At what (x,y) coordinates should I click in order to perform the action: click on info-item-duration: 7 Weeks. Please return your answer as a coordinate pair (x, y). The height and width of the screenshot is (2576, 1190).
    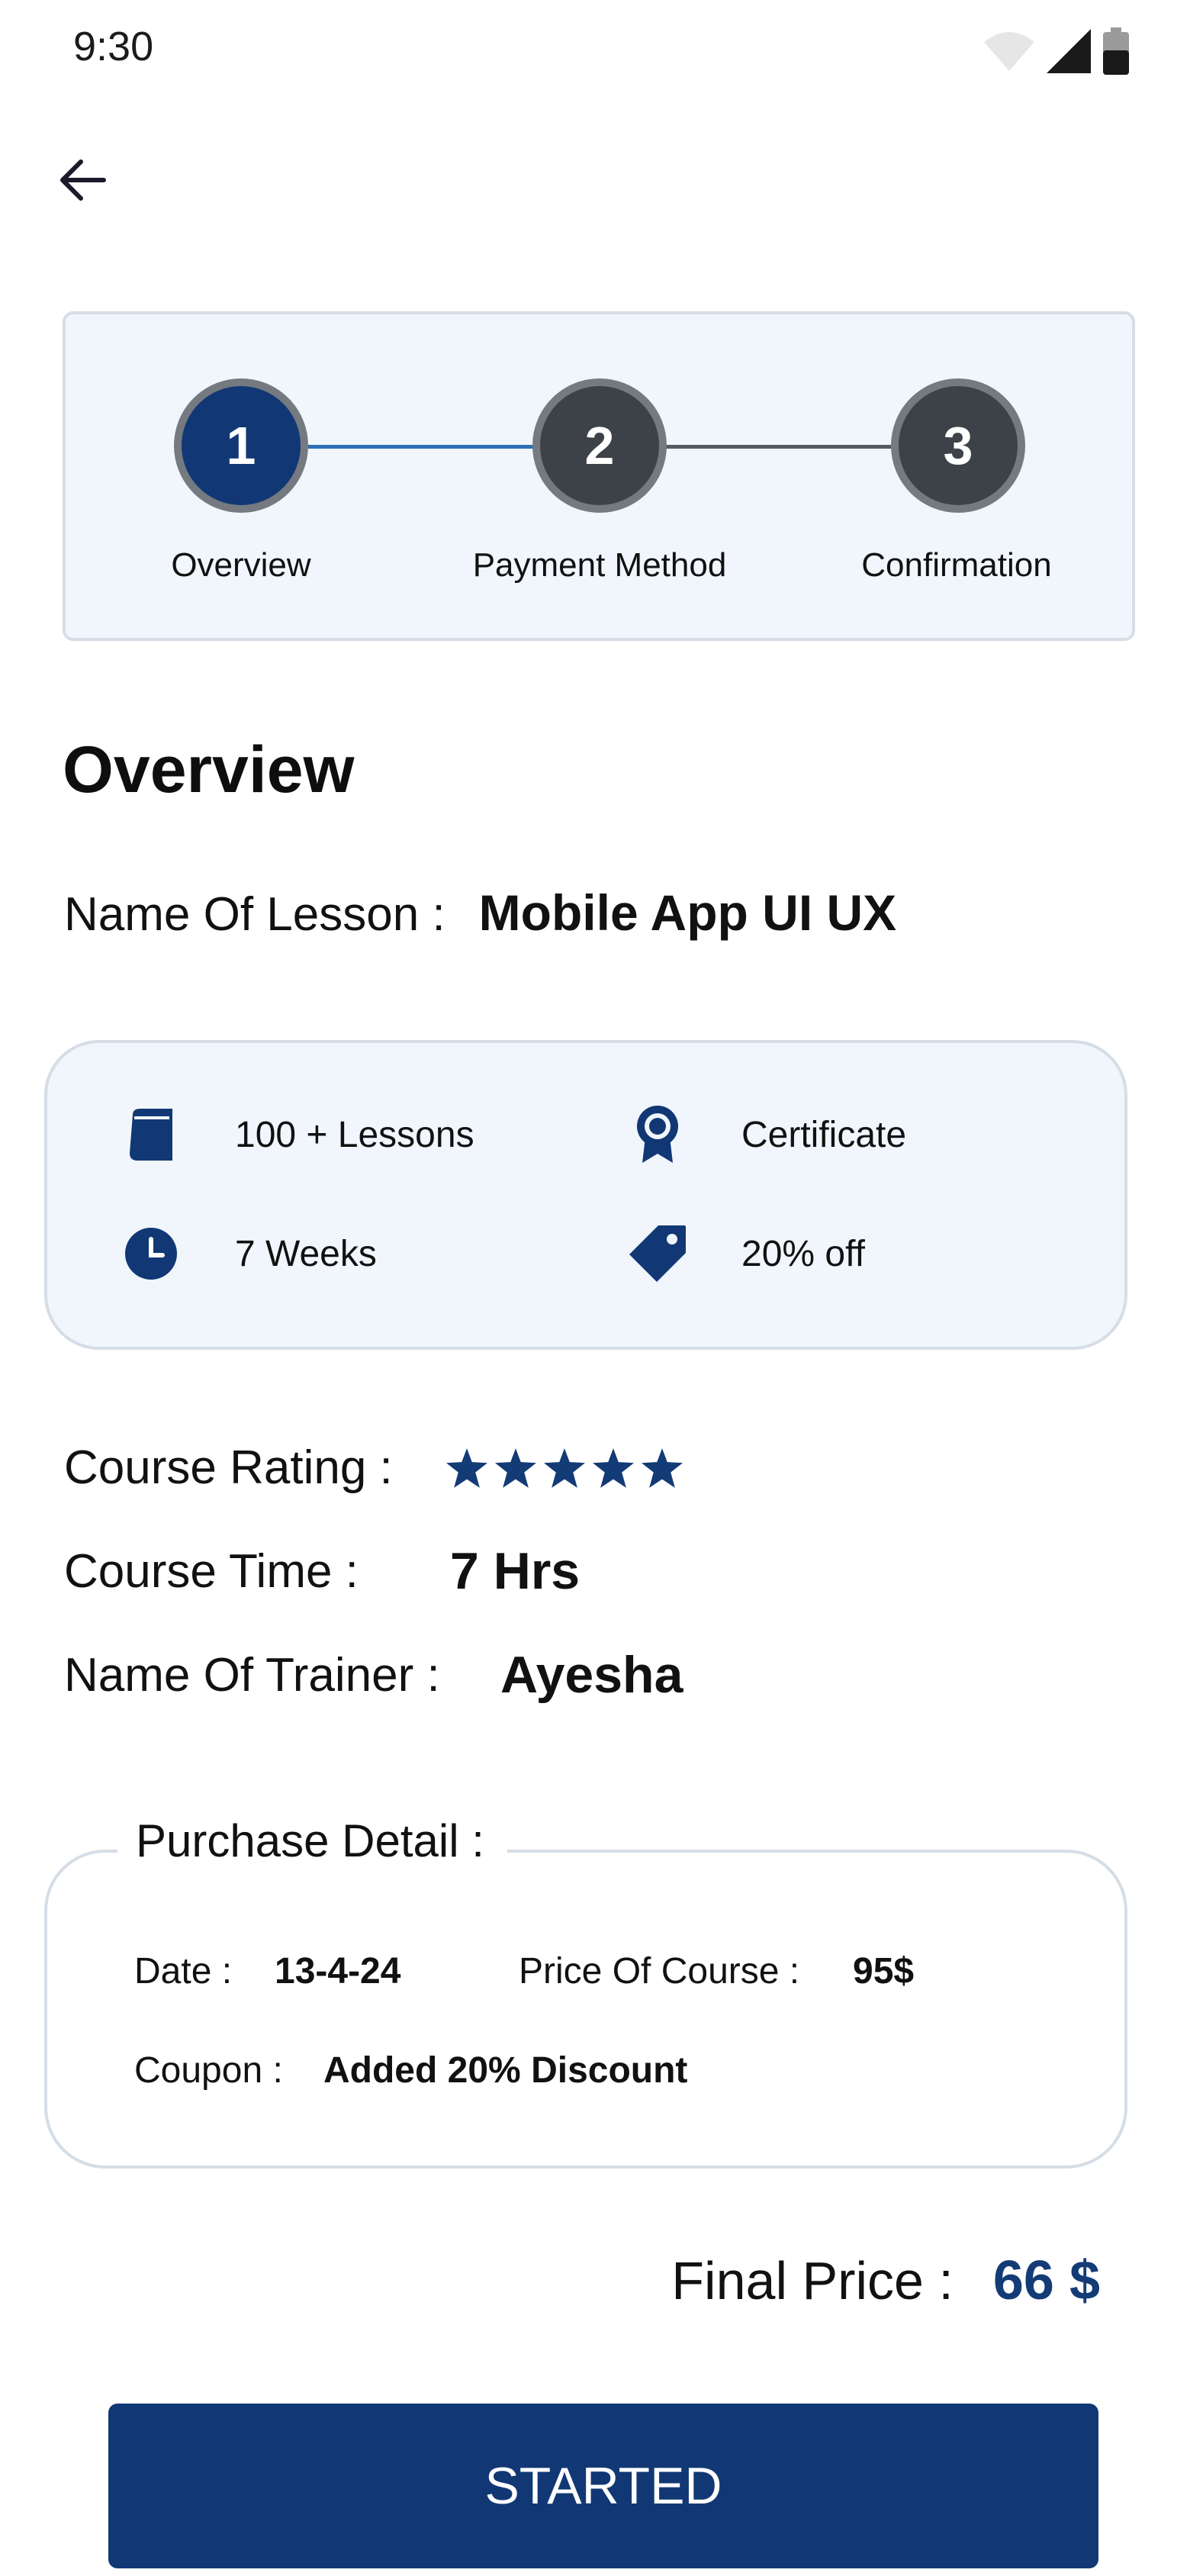
    Looking at the image, I should click on (249, 1253).